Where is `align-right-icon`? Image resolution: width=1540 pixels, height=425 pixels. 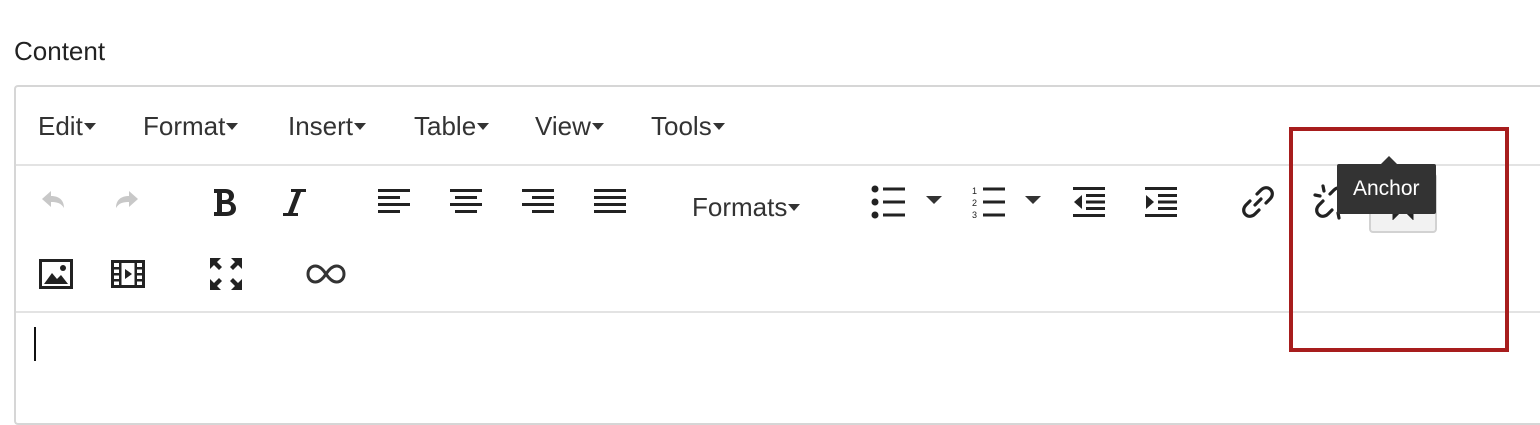 align-right-icon is located at coordinates (538, 201).